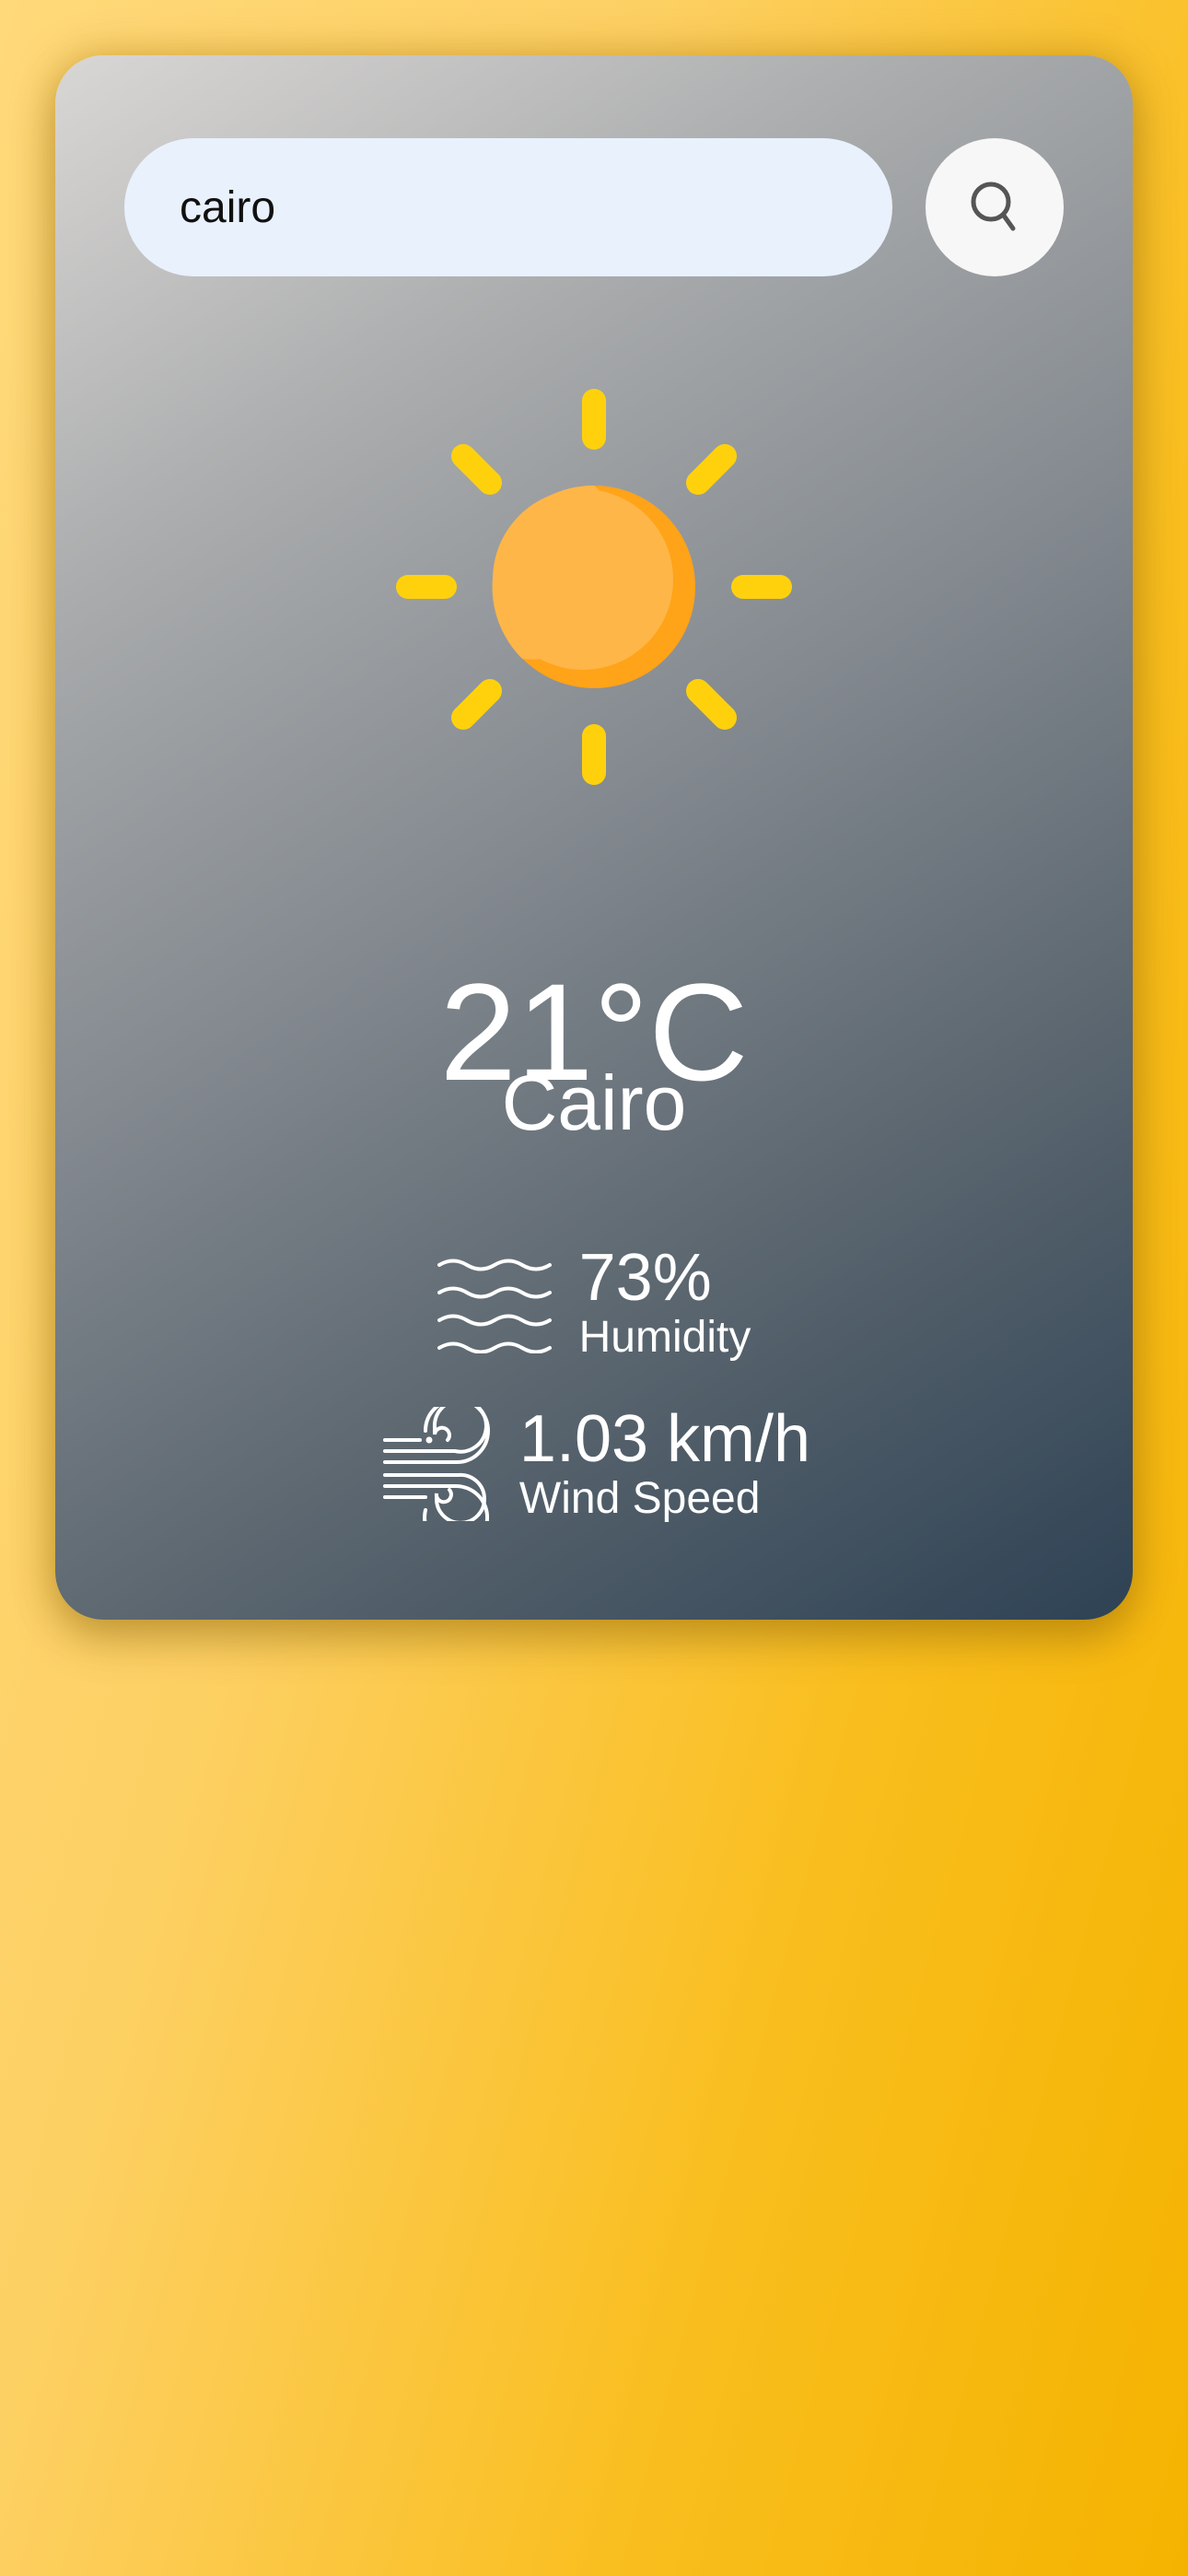 The height and width of the screenshot is (2576, 1188). What do you see at coordinates (494, 1306) in the screenshot?
I see `humidity-waves-icon` at bounding box center [494, 1306].